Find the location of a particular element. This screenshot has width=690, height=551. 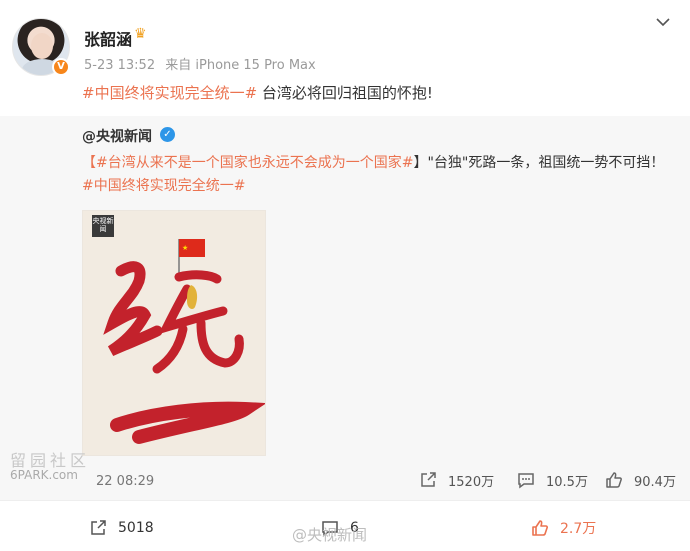

repost-repost-count: 1520万 is located at coordinates (471, 482).